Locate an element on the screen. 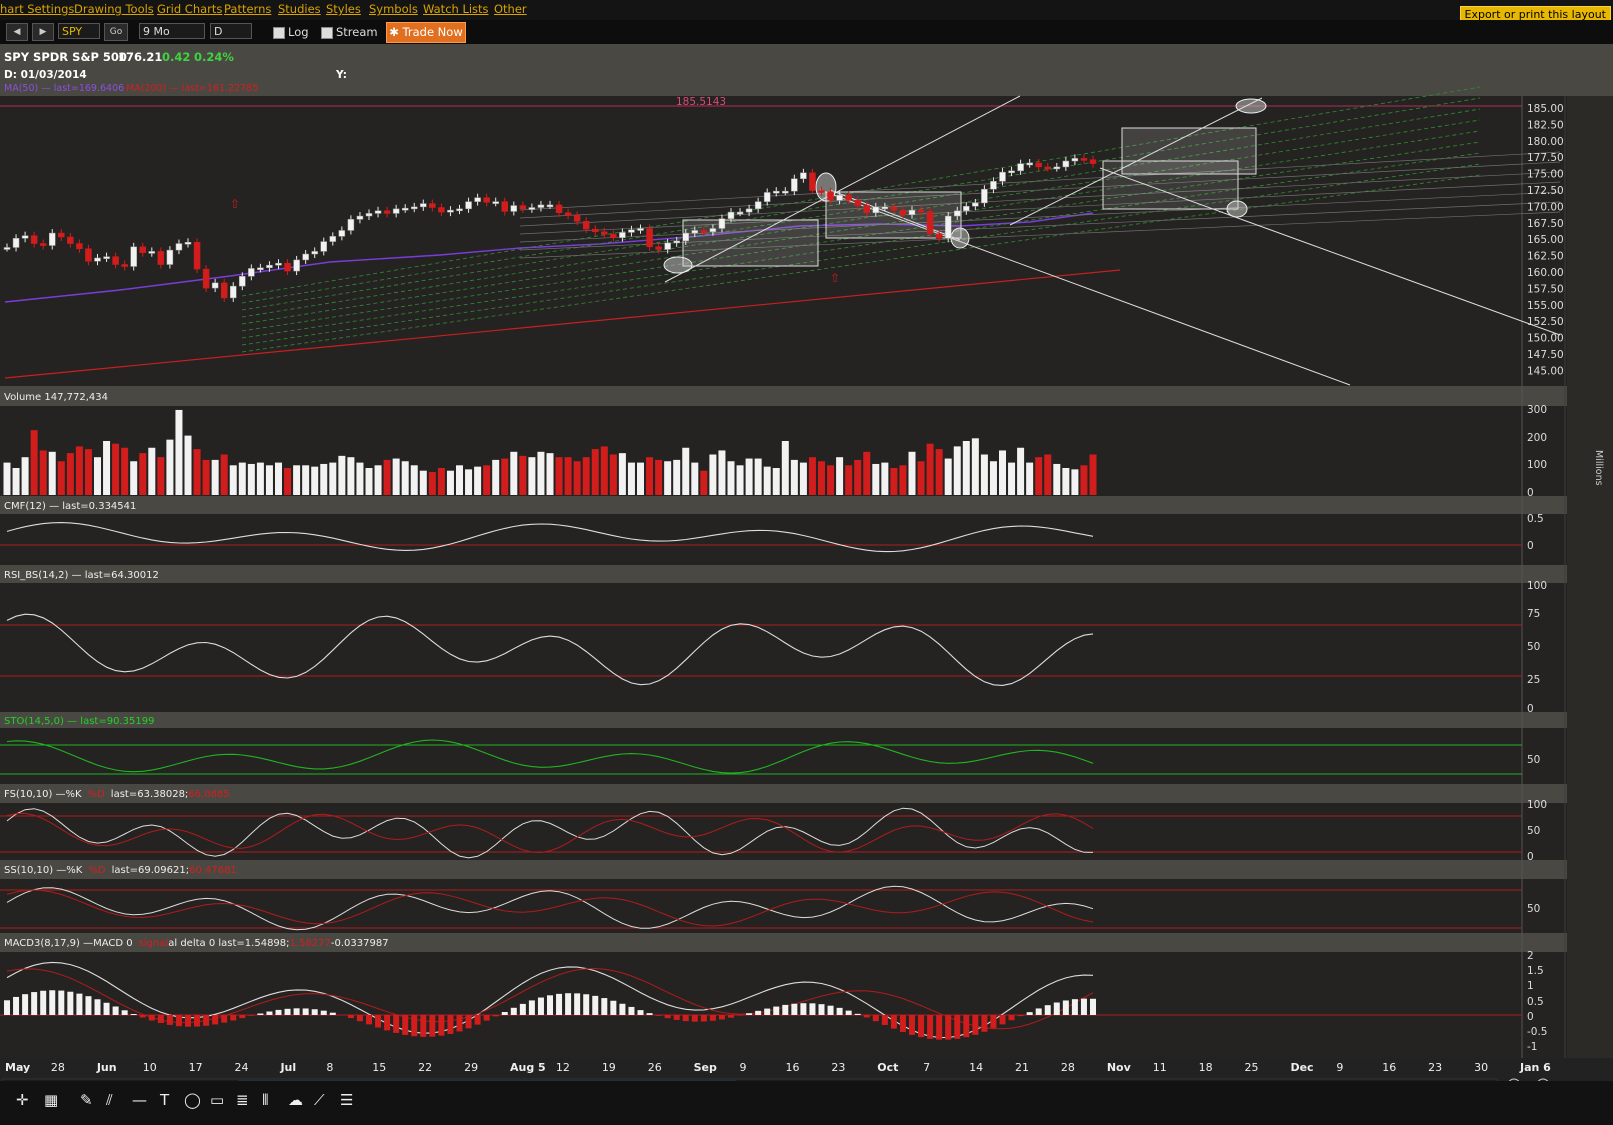 This screenshot has height=1125, width=1613. fibonacci-icon: ≣ is located at coordinates (242, 1100).